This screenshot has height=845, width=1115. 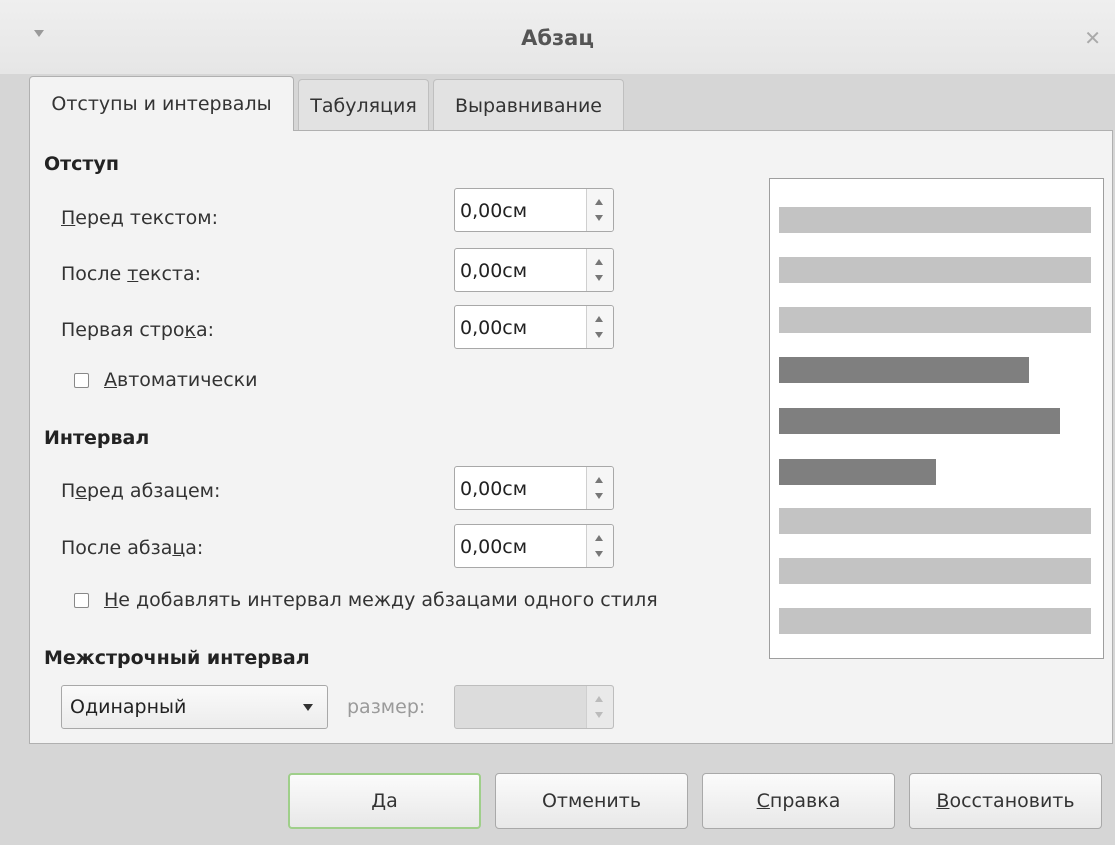 What do you see at coordinates (534, 327) in the screenshot?
I see `first-line-spinbox: 0,00см` at bounding box center [534, 327].